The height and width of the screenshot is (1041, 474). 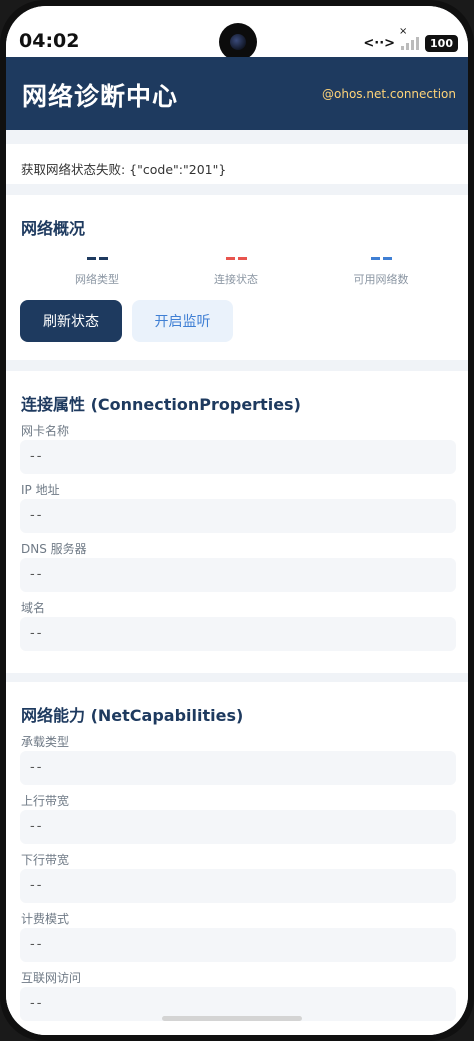 What do you see at coordinates (45, 431) in the screenshot?
I see `field-label-nic-name: 网卡名称` at bounding box center [45, 431].